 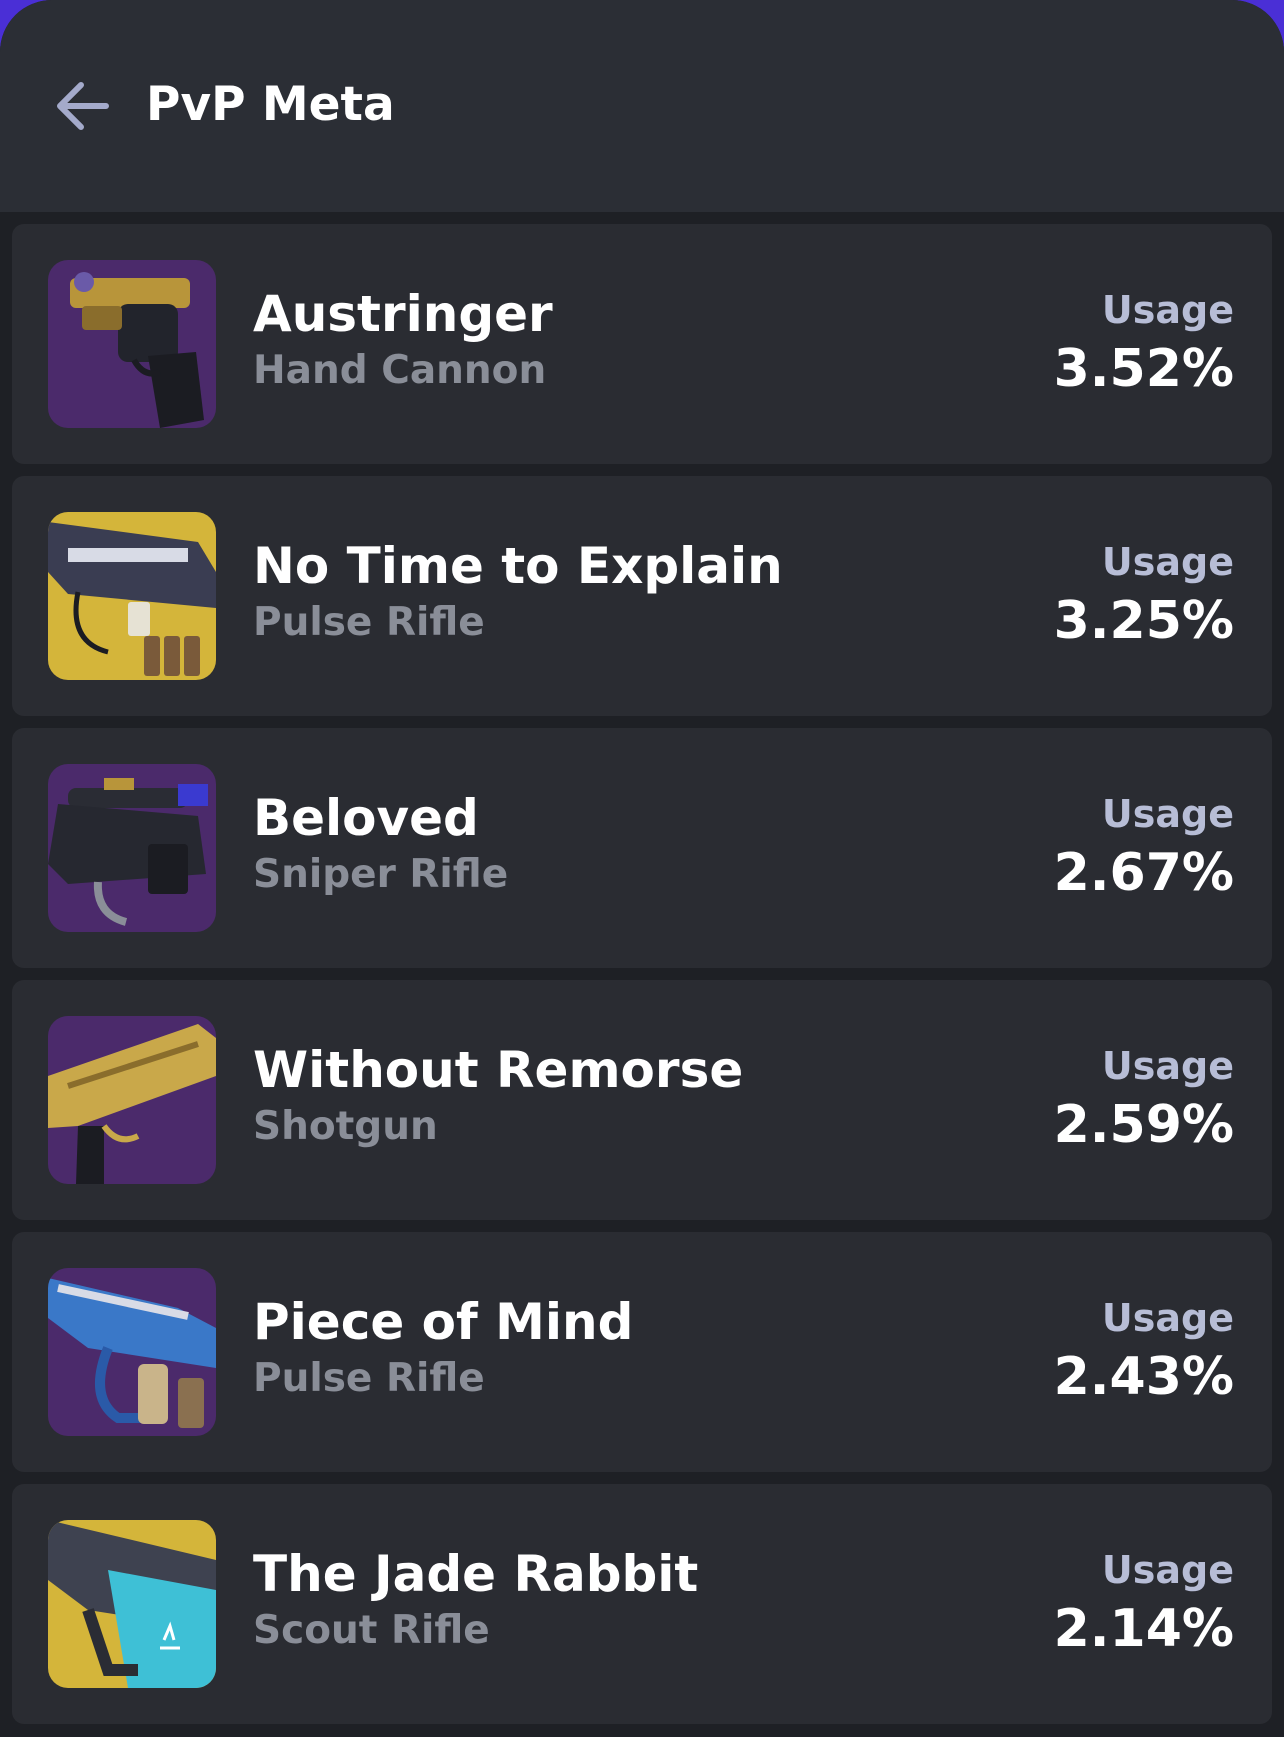 I want to click on weapon-name: Beloved, so click(x=366, y=818).